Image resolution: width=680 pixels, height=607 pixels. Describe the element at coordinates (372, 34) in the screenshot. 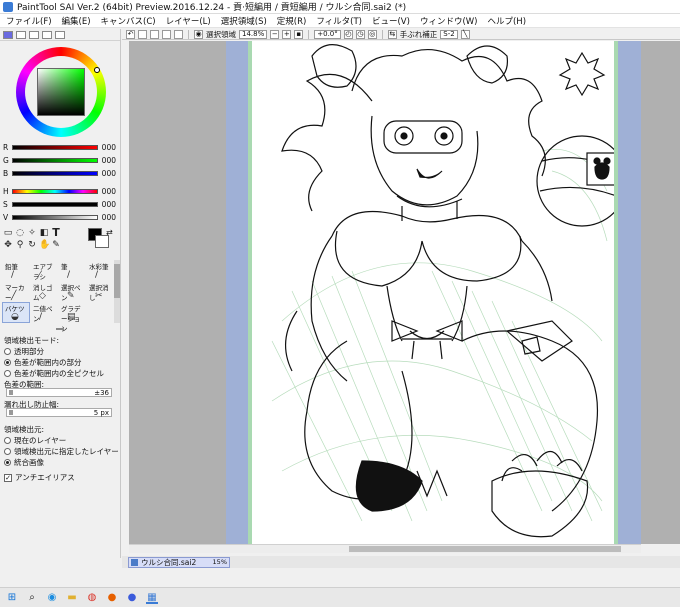

I see `rotate-reset-icon: ◎` at that location.